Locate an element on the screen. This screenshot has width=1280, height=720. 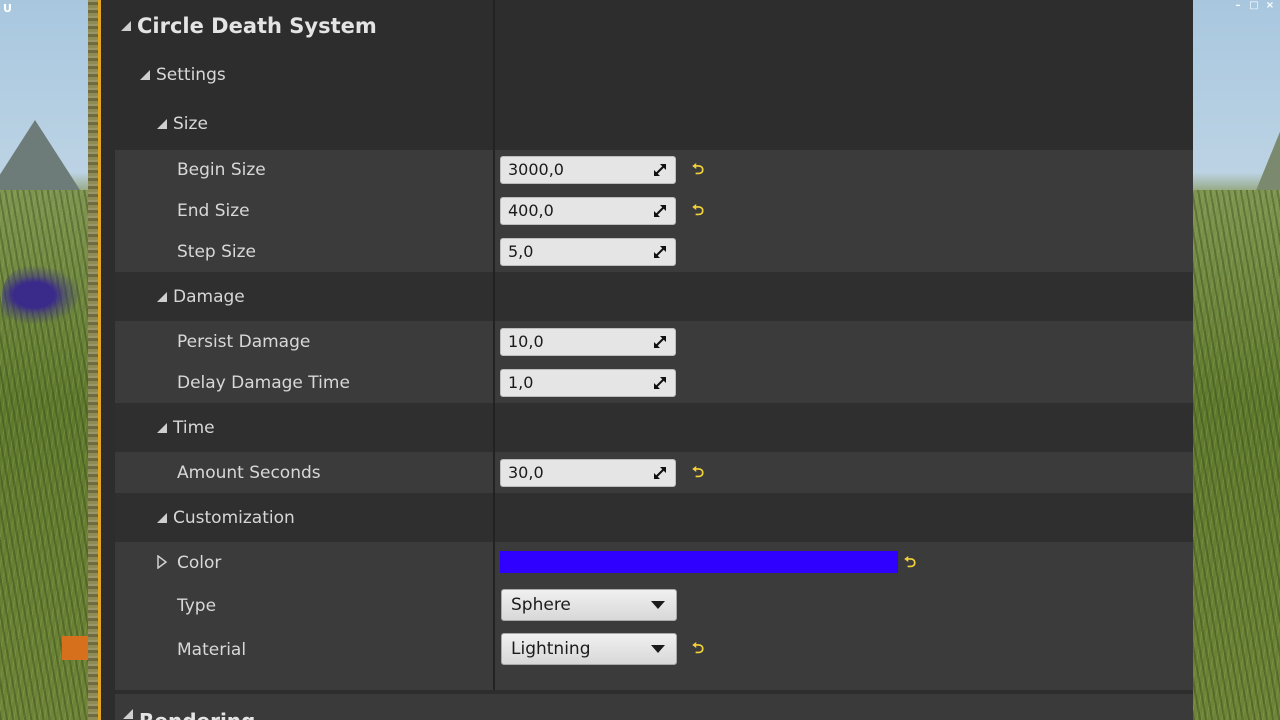
delay-damage-time-value: 1,0 is located at coordinates (521, 382).